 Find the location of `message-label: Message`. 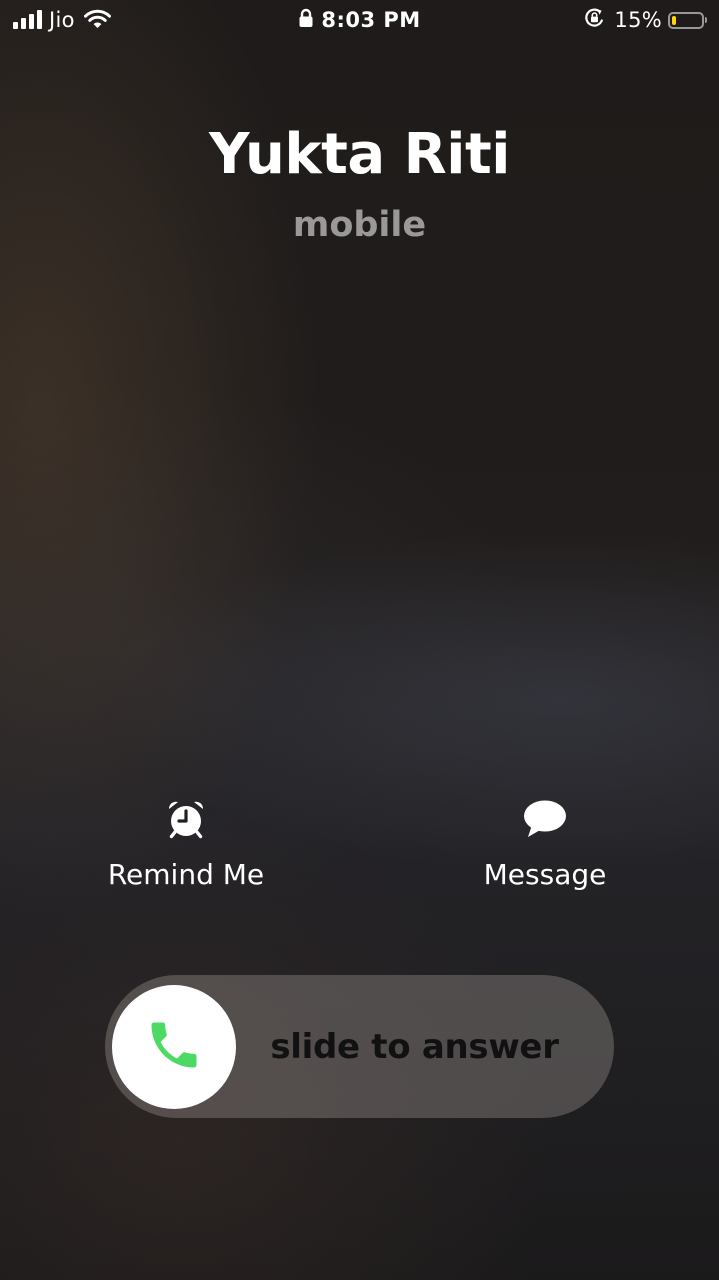

message-label: Message is located at coordinates (545, 874).